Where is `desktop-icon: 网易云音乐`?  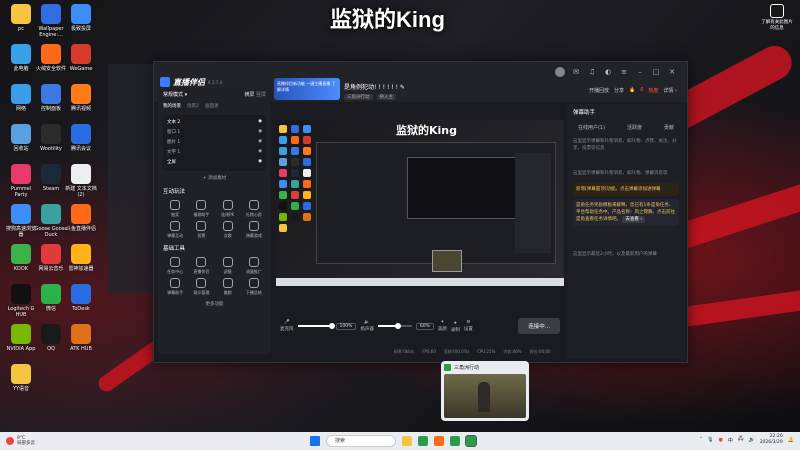
desktop-icon: 网易云音乐 is located at coordinates (51, 258).